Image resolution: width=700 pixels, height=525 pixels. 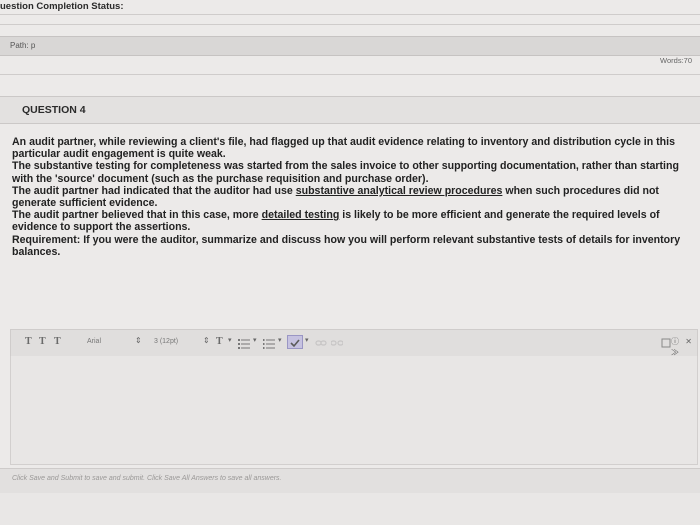 What do you see at coordinates (23, 45) in the screenshot?
I see `path-label: Path: p` at bounding box center [23, 45].